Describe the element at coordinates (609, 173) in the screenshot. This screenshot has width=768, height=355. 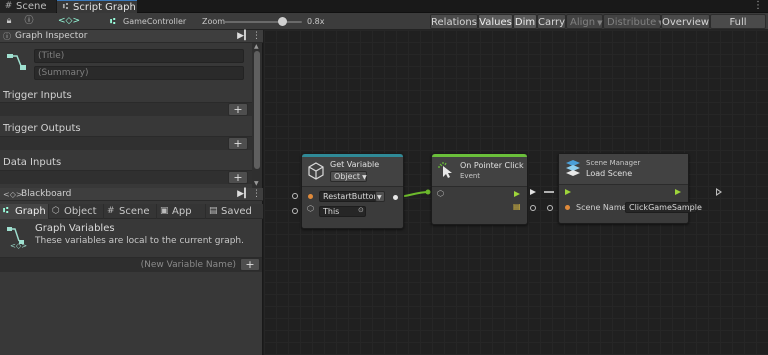
I see `node-title: Load Scene` at that location.